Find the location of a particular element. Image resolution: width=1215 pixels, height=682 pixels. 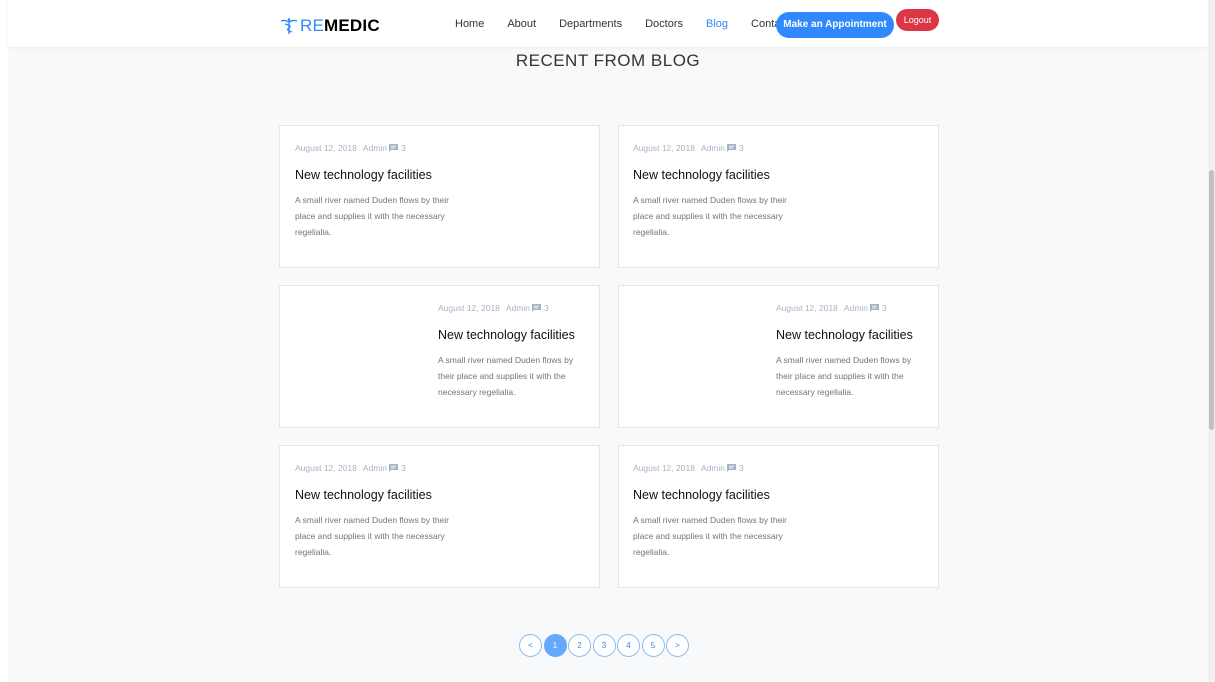

brand-logo: RE MEDIC is located at coordinates (330, 26).